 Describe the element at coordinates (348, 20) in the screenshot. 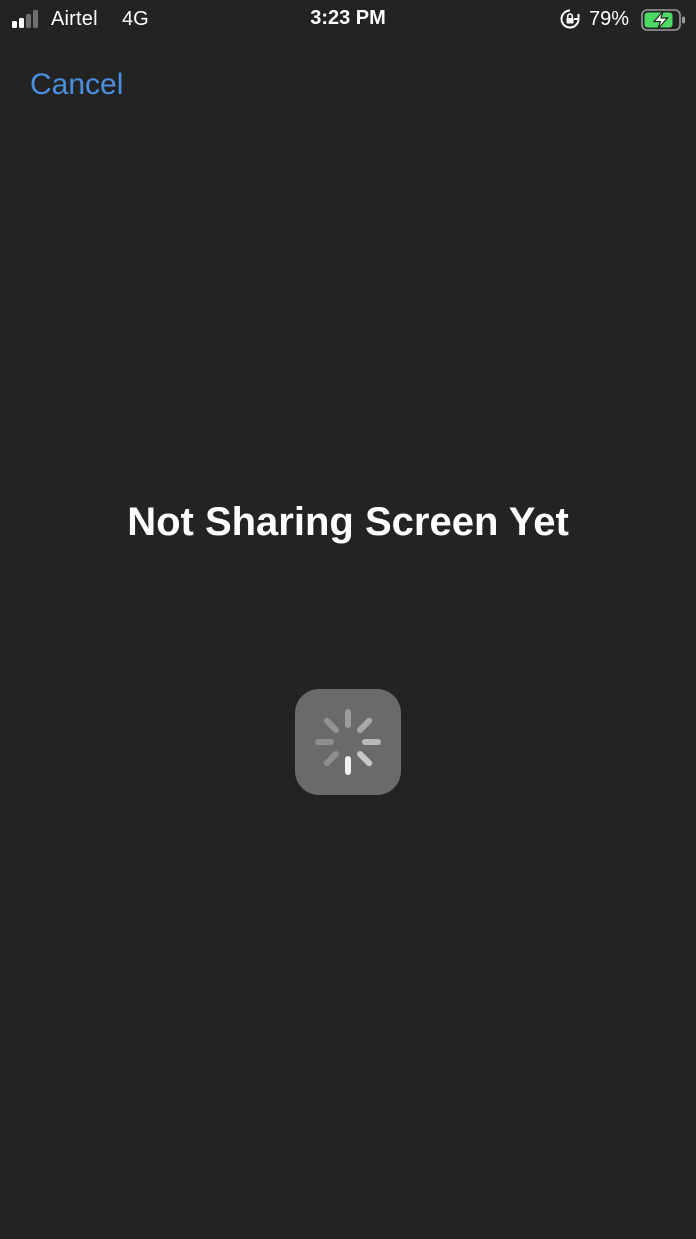

I see `status-bar: Airtel 4G 3:23 PM 79%` at that location.